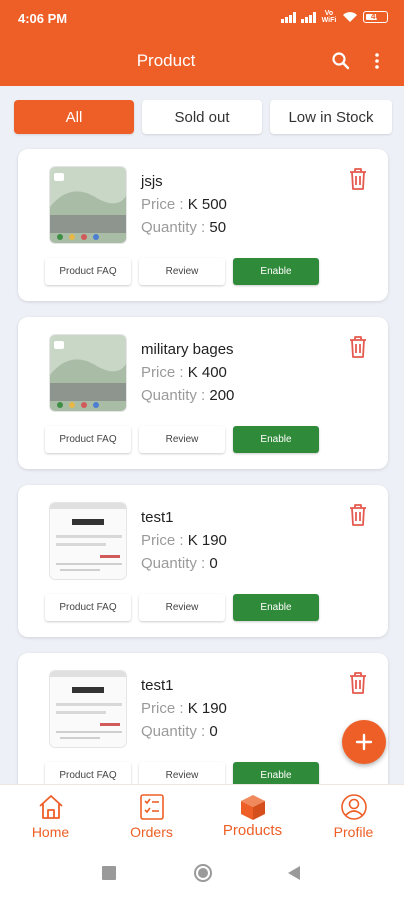  Describe the element at coordinates (353, 832) in the screenshot. I see `nav-profile-label: Profile` at that location.